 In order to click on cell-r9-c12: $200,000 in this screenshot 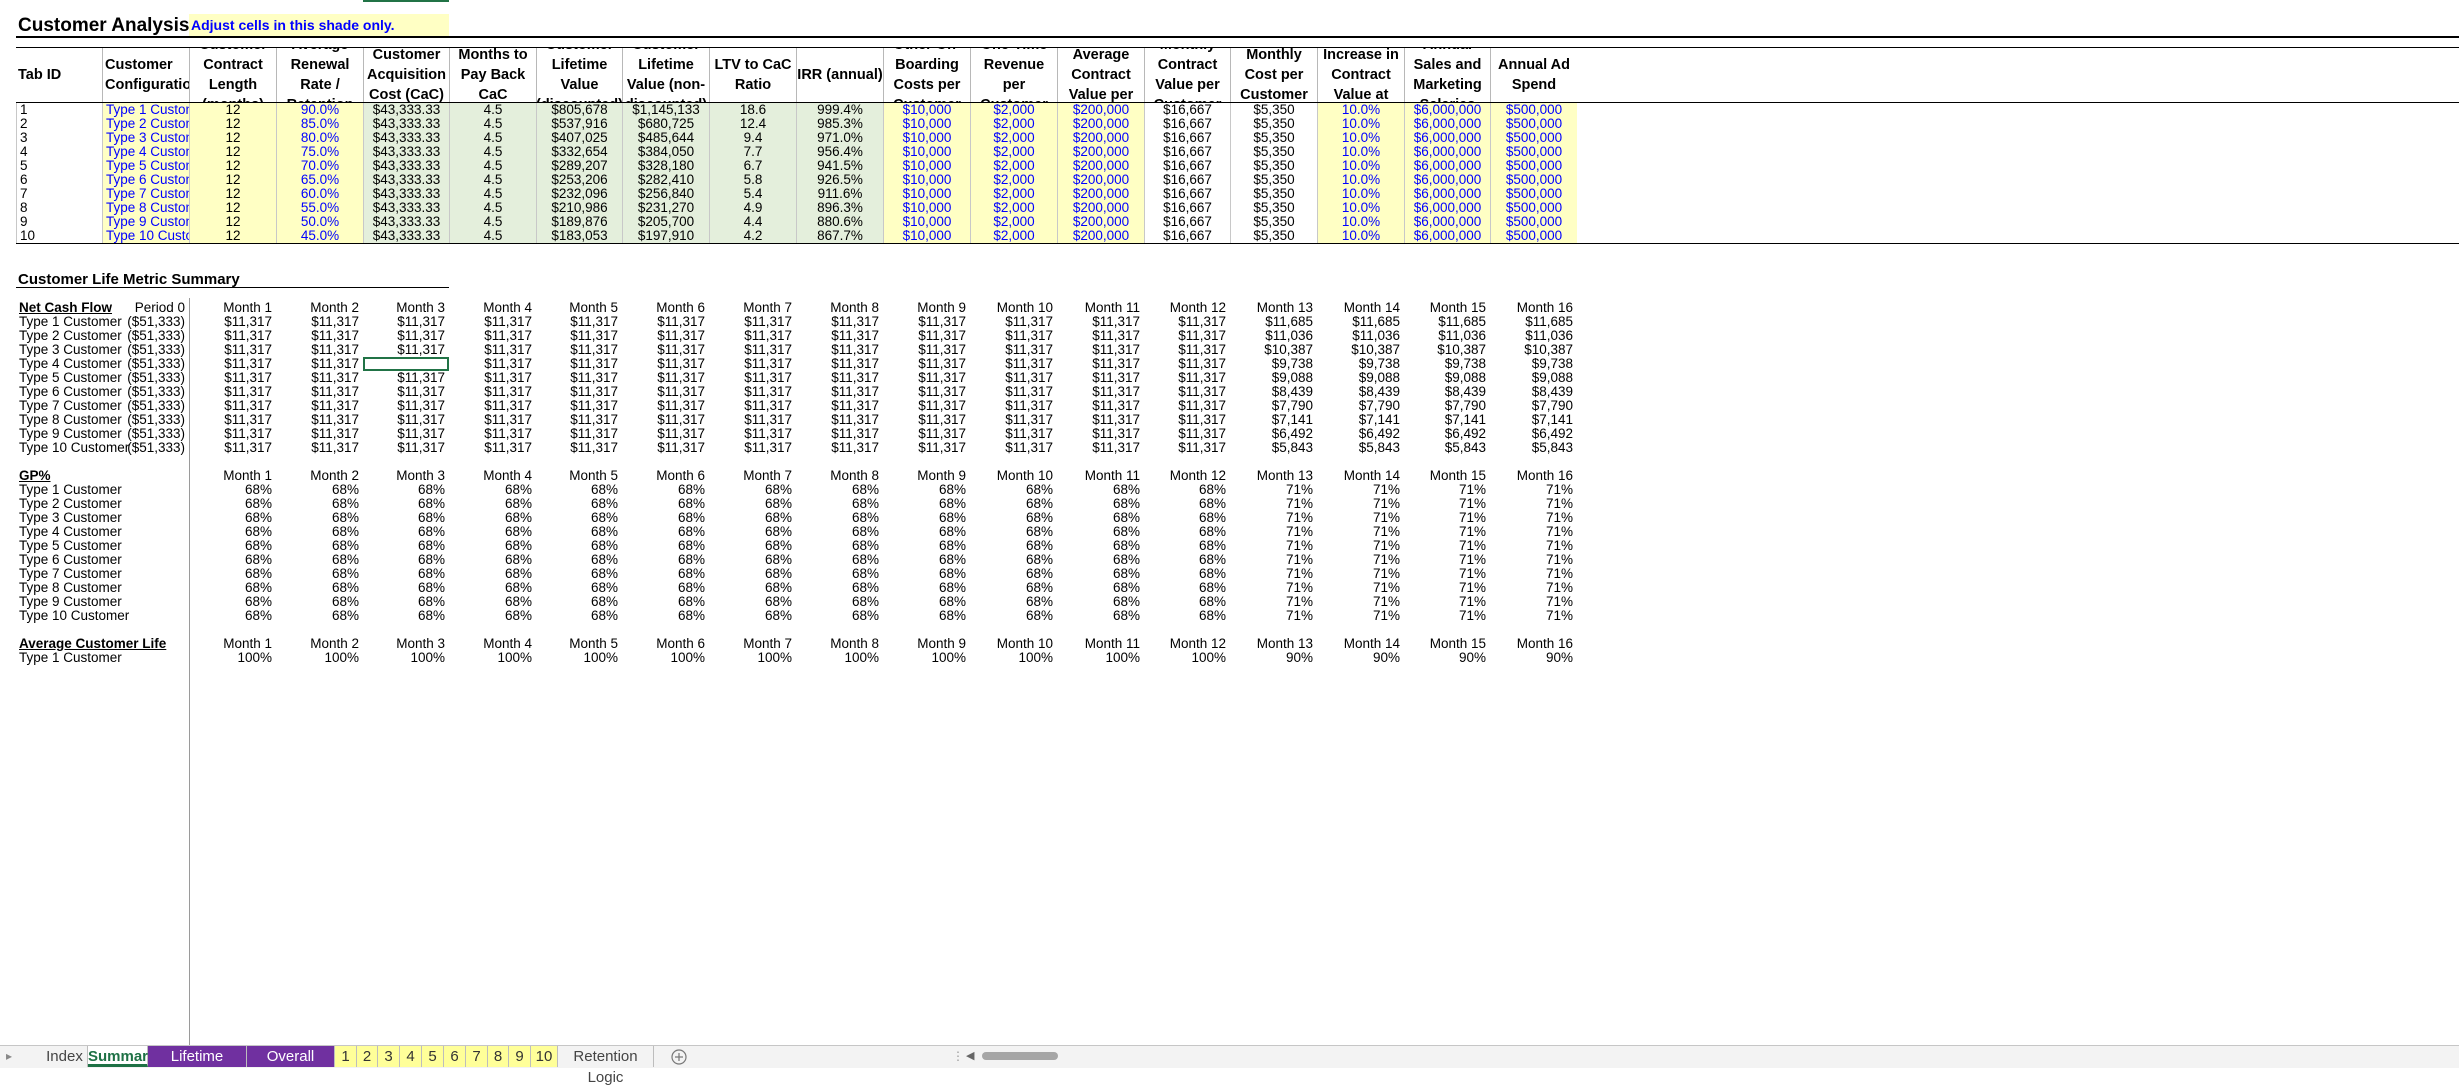, I will do `click(1100, 236)`.